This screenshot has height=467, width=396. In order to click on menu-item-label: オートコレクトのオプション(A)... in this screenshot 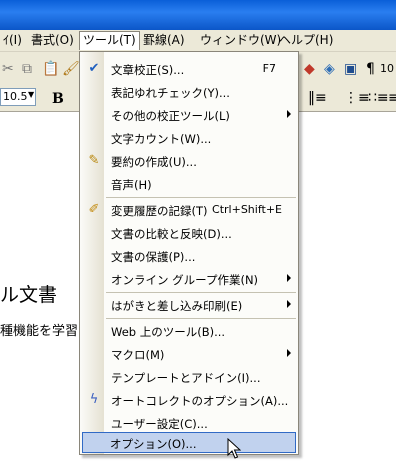, I will do `click(200, 401)`.